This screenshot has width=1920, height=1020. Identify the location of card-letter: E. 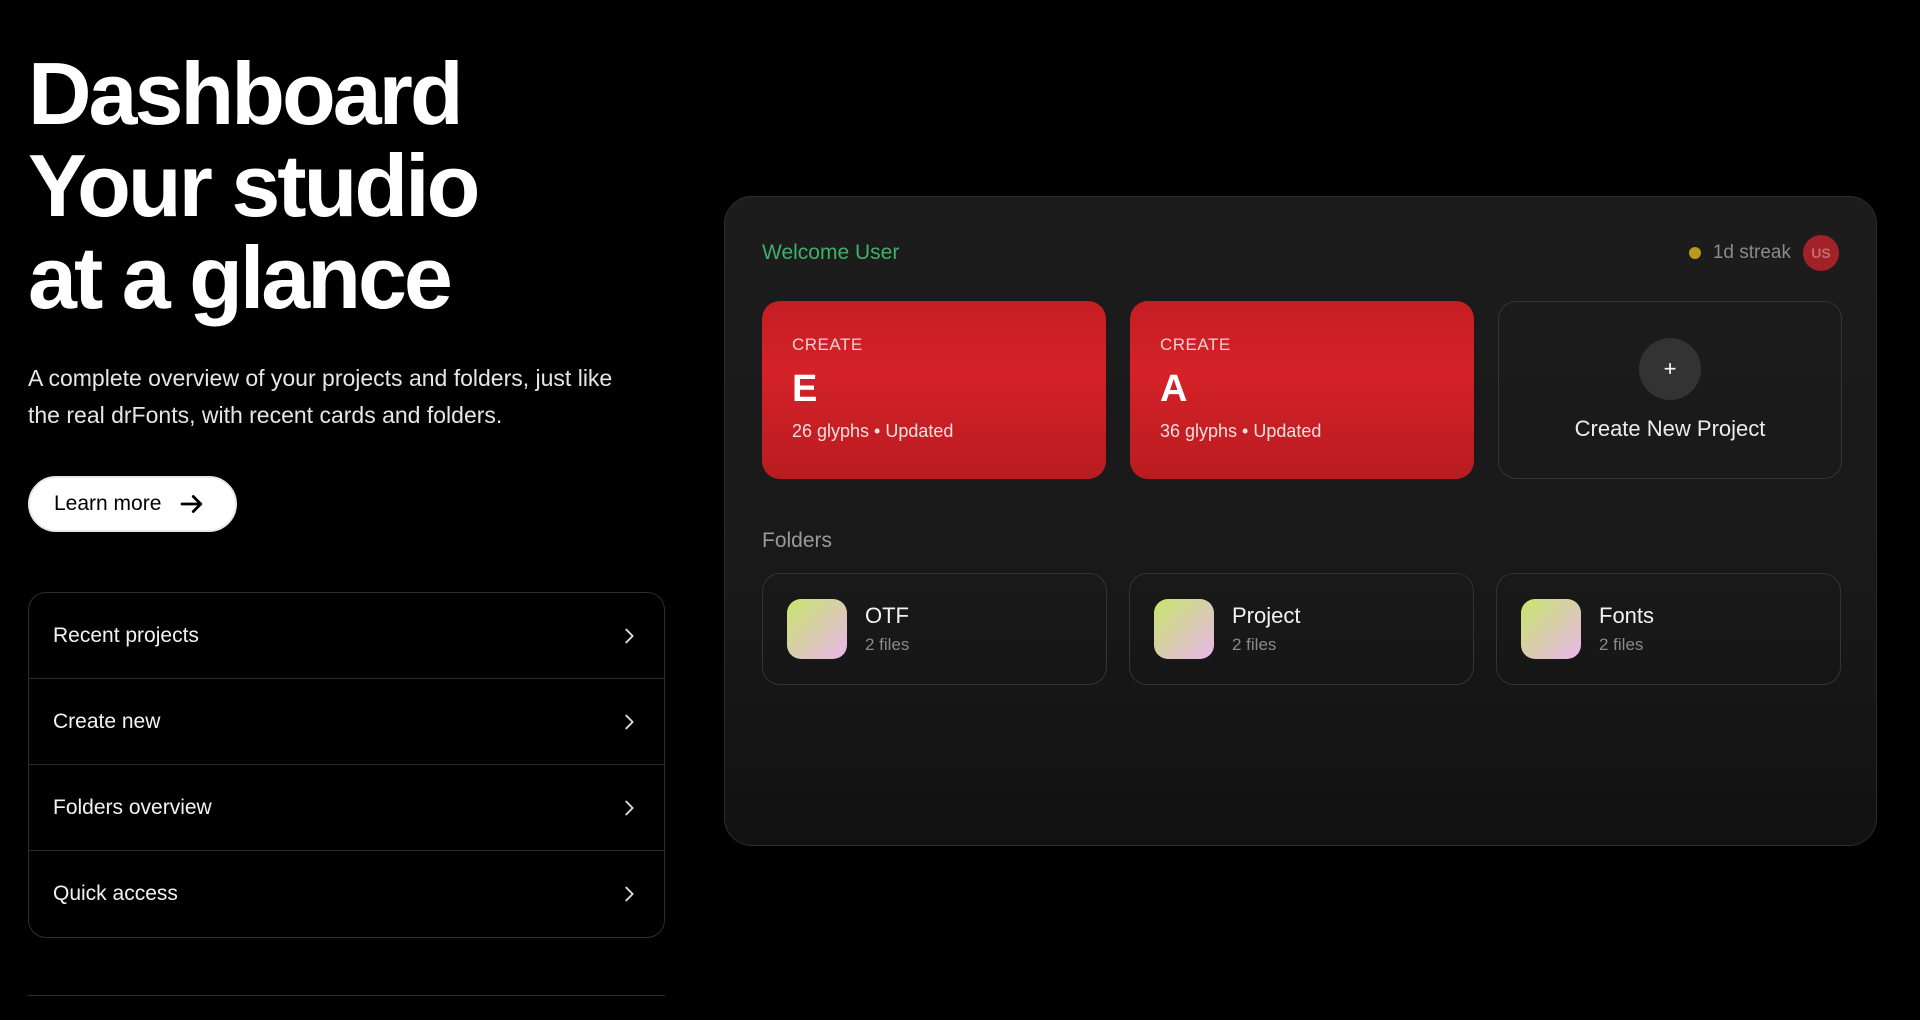
(805, 389).